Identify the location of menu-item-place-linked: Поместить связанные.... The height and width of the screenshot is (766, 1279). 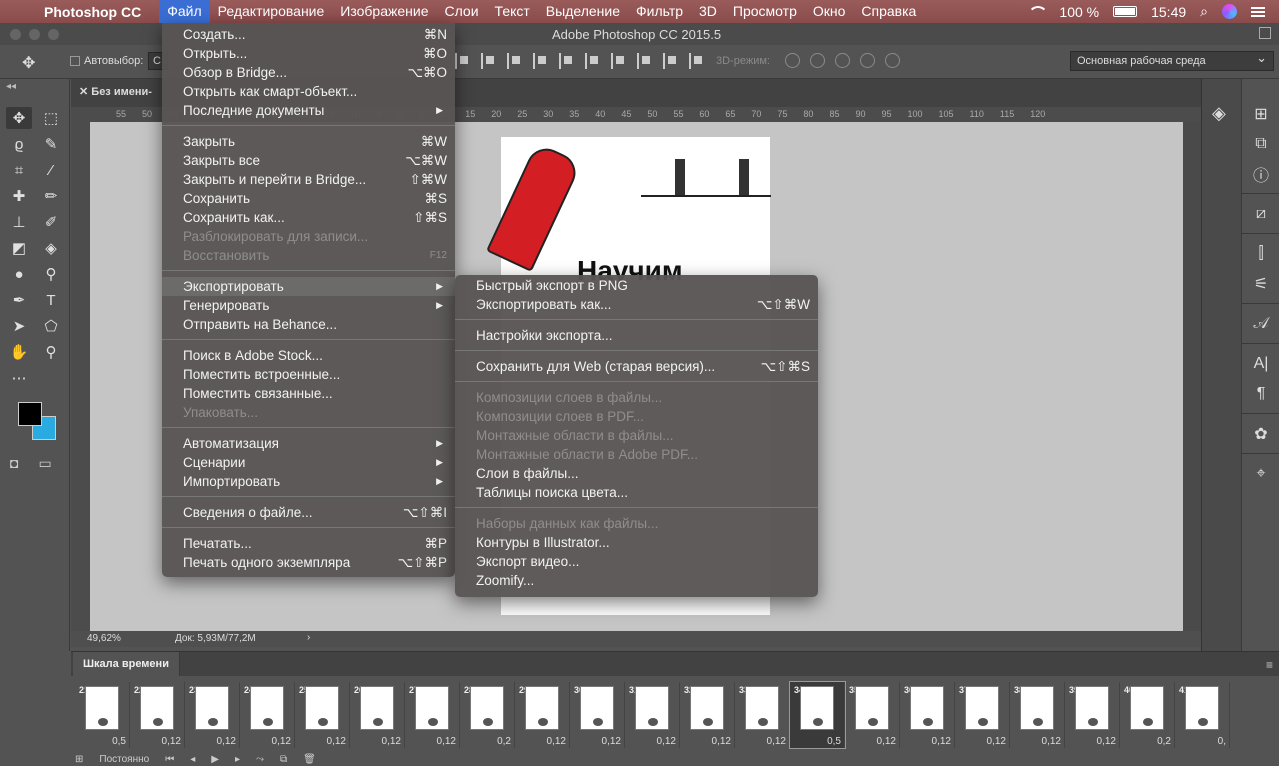
(308, 393).